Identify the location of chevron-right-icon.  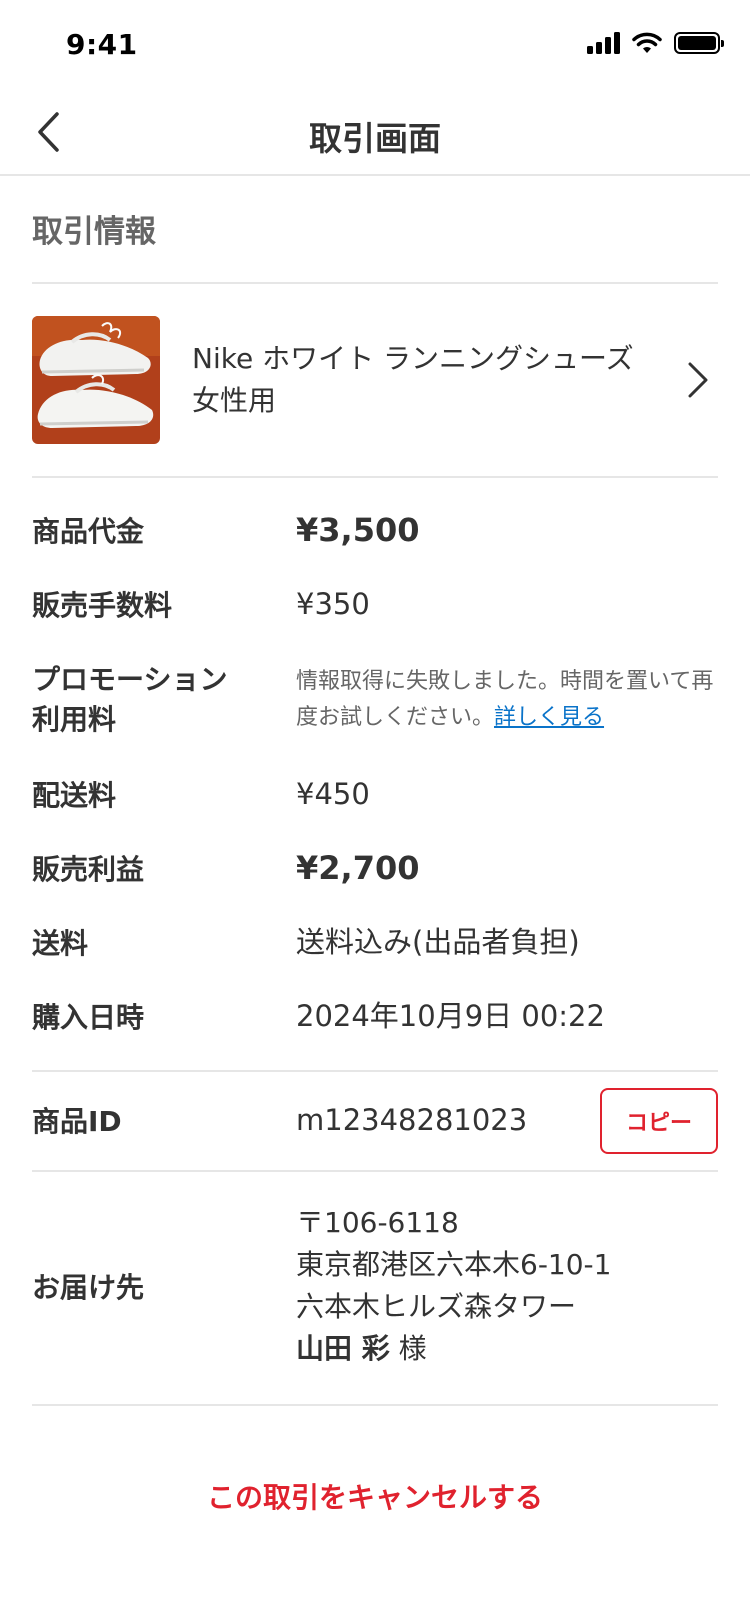
(698, 380).